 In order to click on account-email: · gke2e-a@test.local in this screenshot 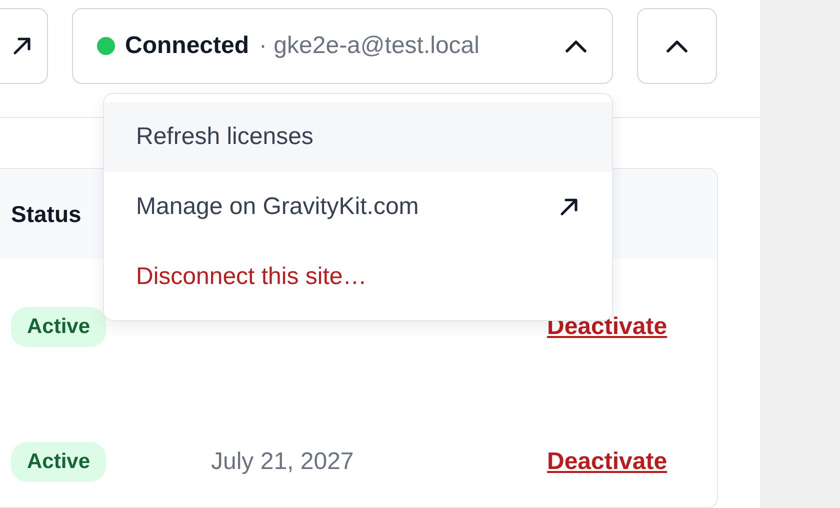, I will do `click(369, 46)`.